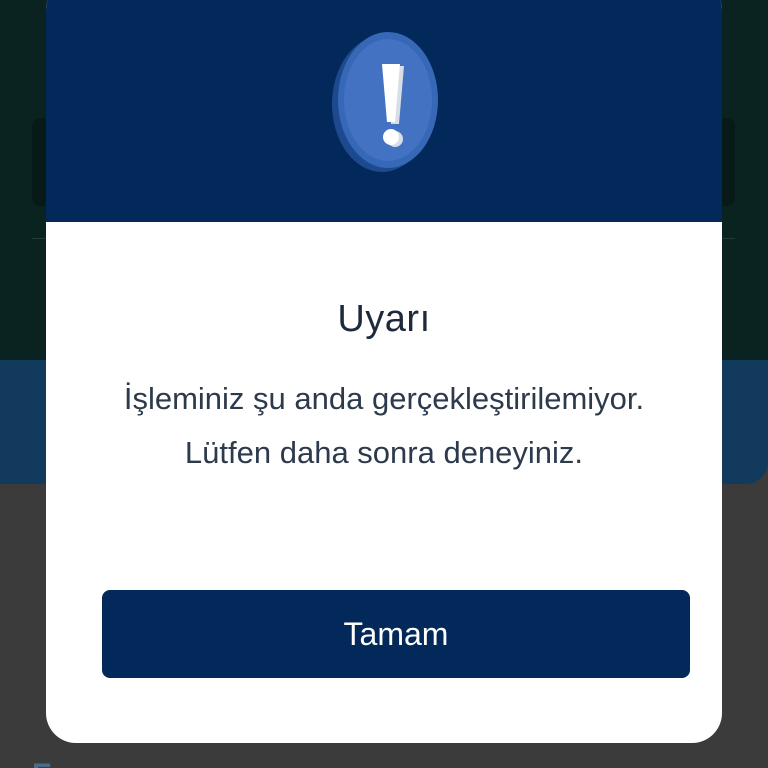 This screenshot has width=768, height=768. Describe the element at coordinates (42, 763) in the screenshot. I see `background-partial-label: E` at that location.